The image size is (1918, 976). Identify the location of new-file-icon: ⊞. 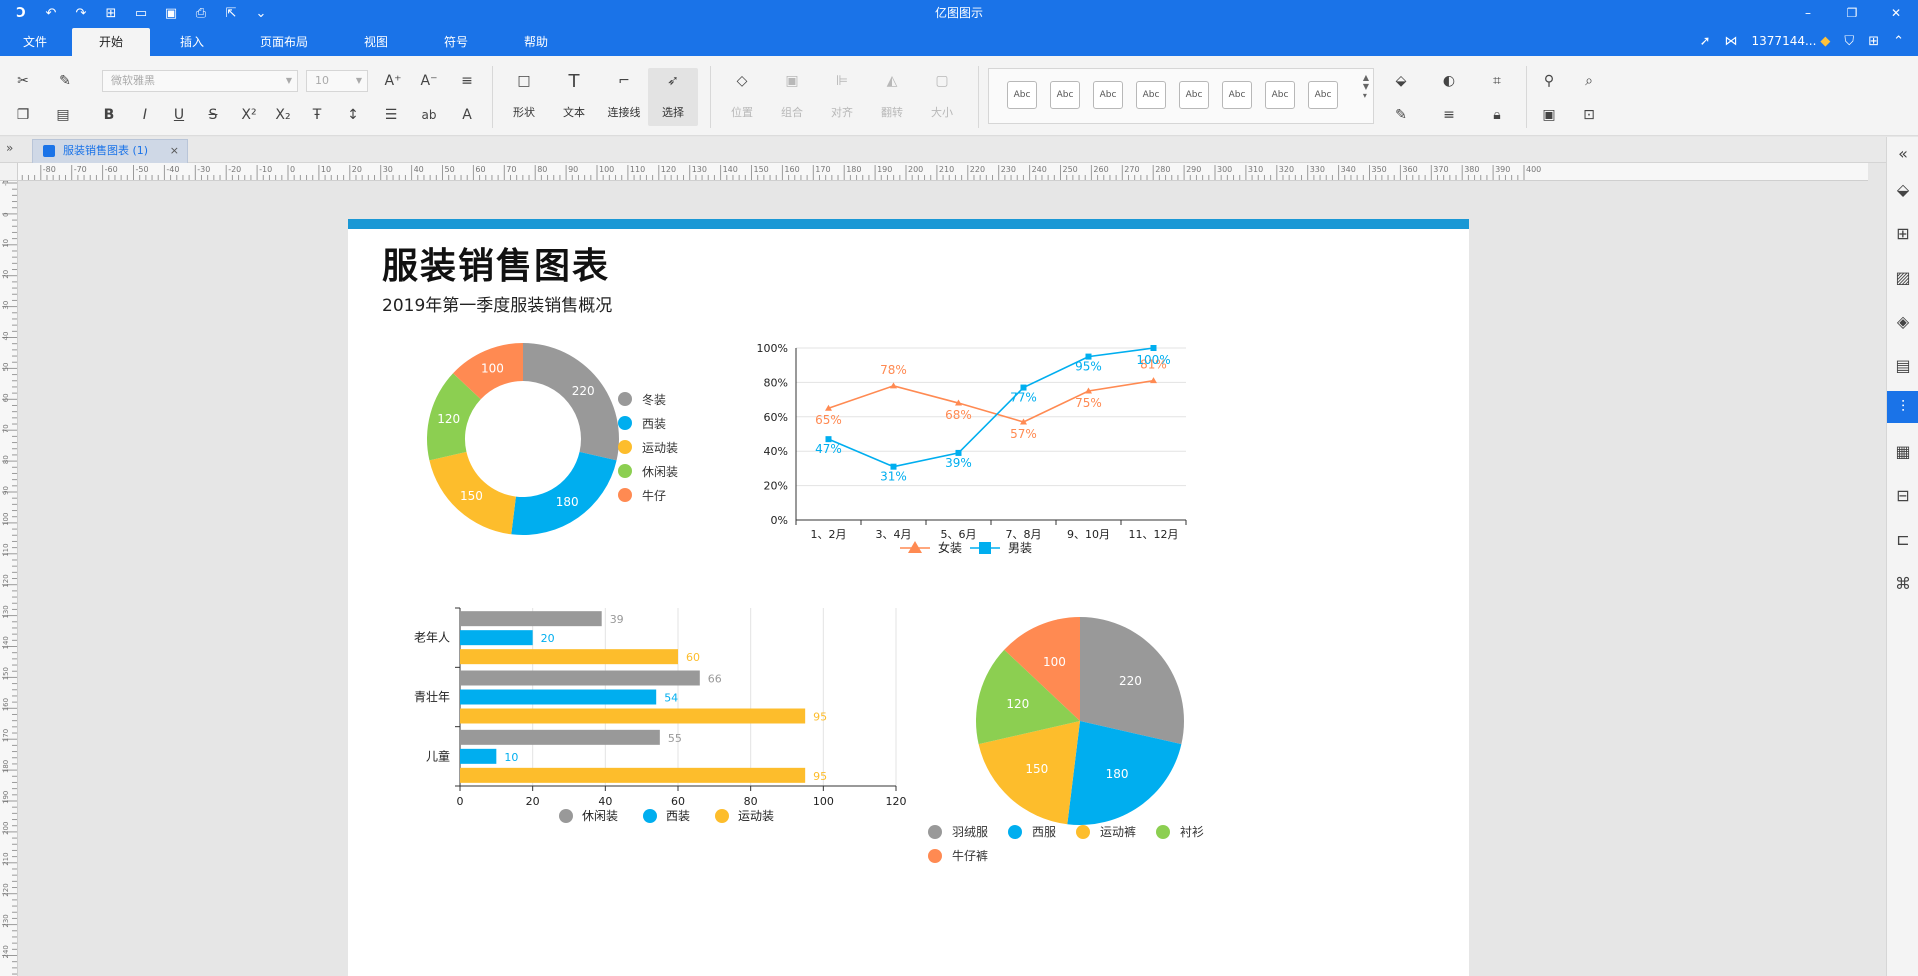
(111, 13).